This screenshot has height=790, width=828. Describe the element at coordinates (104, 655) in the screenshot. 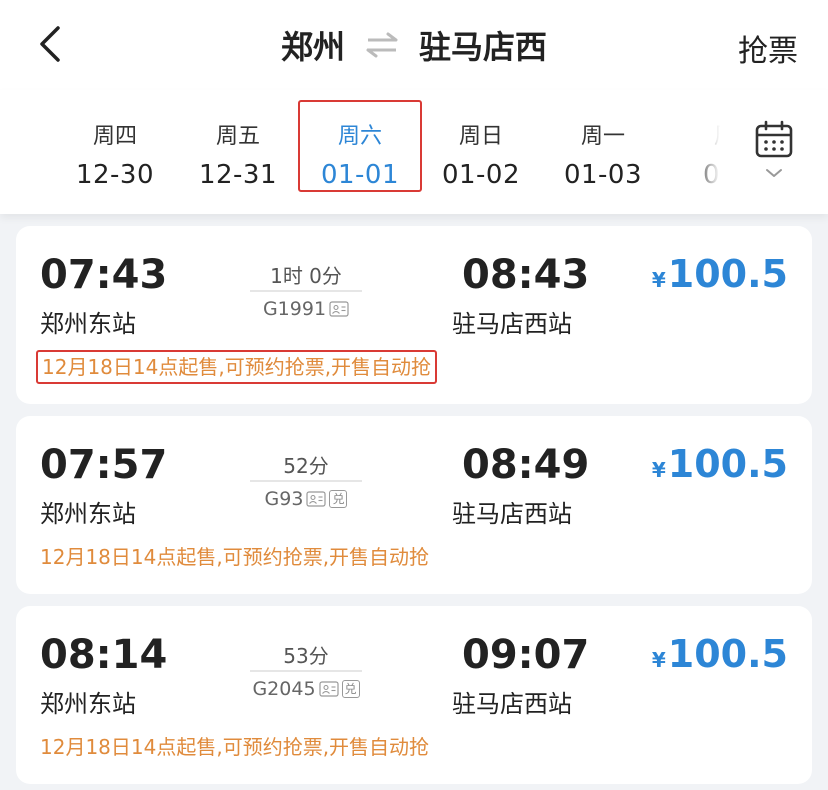

I see `departure-time: 08:14` at that location.